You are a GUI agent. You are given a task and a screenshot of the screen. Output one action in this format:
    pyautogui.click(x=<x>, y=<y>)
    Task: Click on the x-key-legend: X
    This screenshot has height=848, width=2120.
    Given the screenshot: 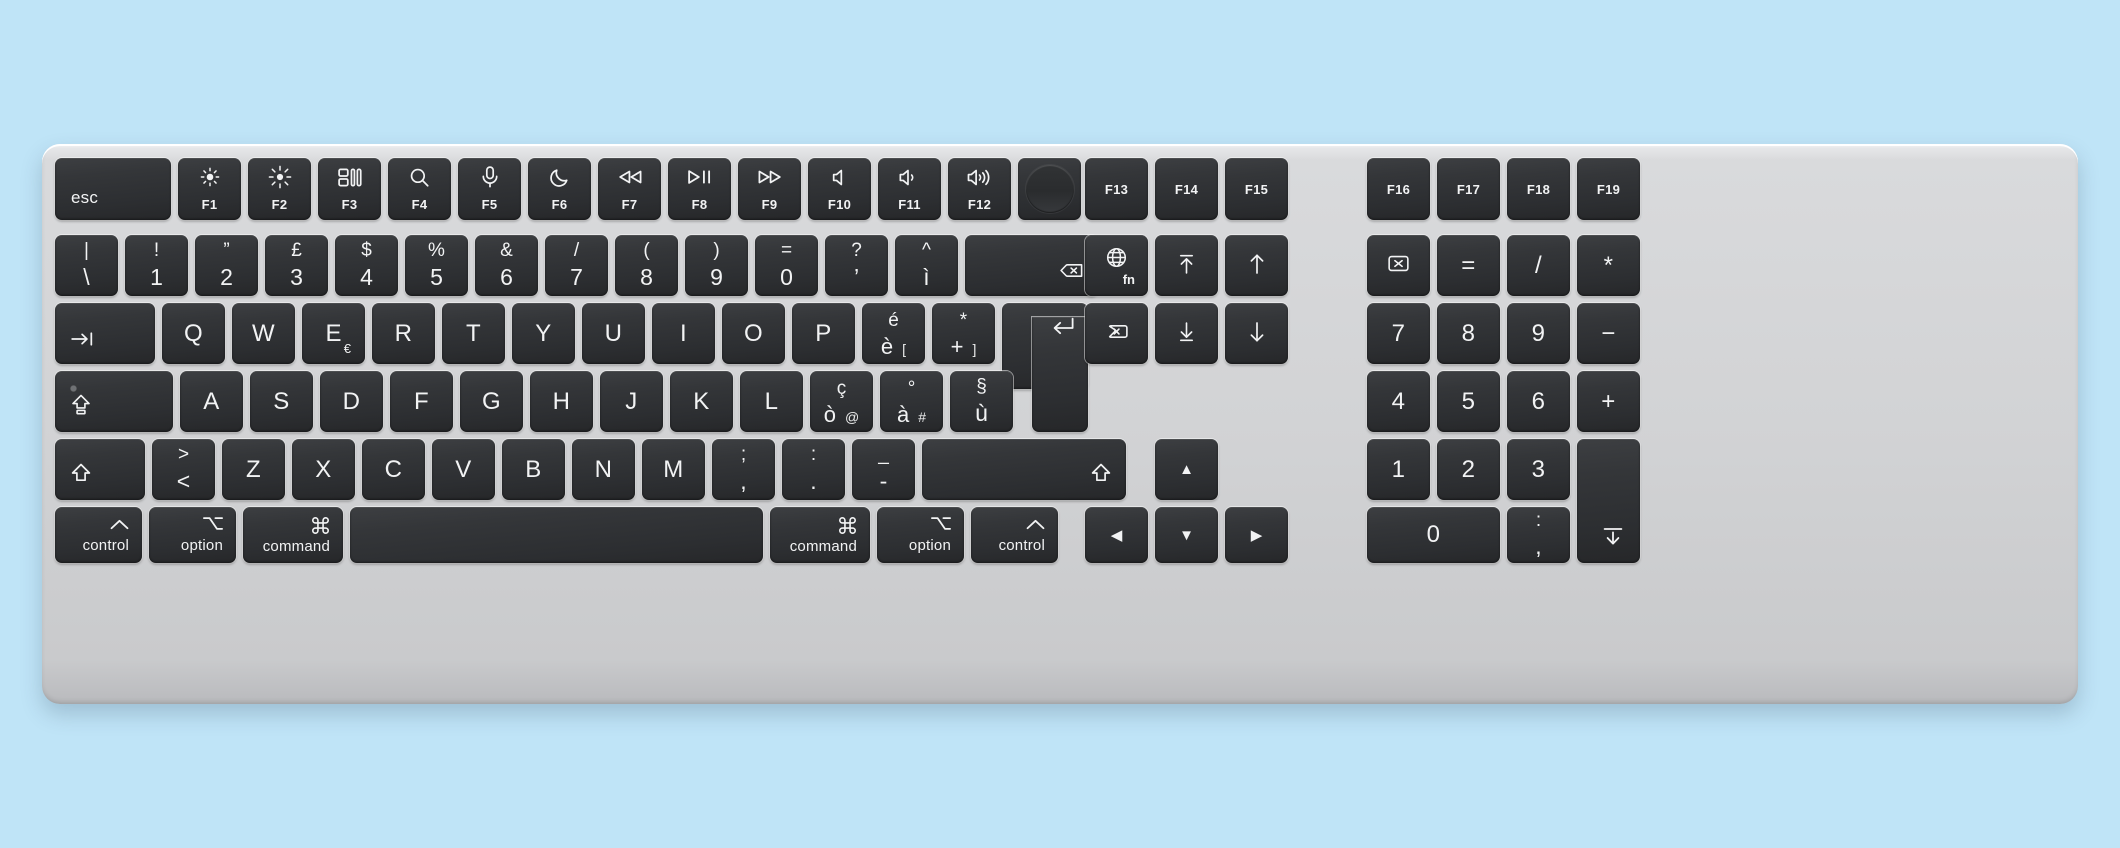 What is the action you would take?
    pyautogui.click(x=323, y=469)
    